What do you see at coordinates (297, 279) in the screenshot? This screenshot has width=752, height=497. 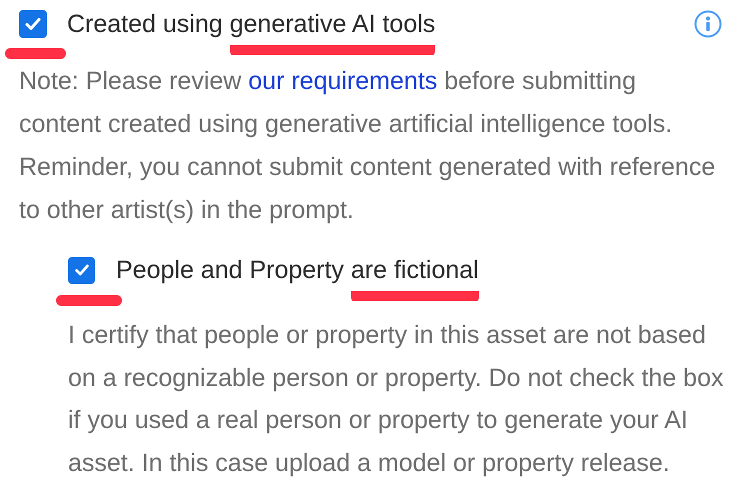 I see `checkbox-label: People and Property are fictional` at bounding box center [297, 279].